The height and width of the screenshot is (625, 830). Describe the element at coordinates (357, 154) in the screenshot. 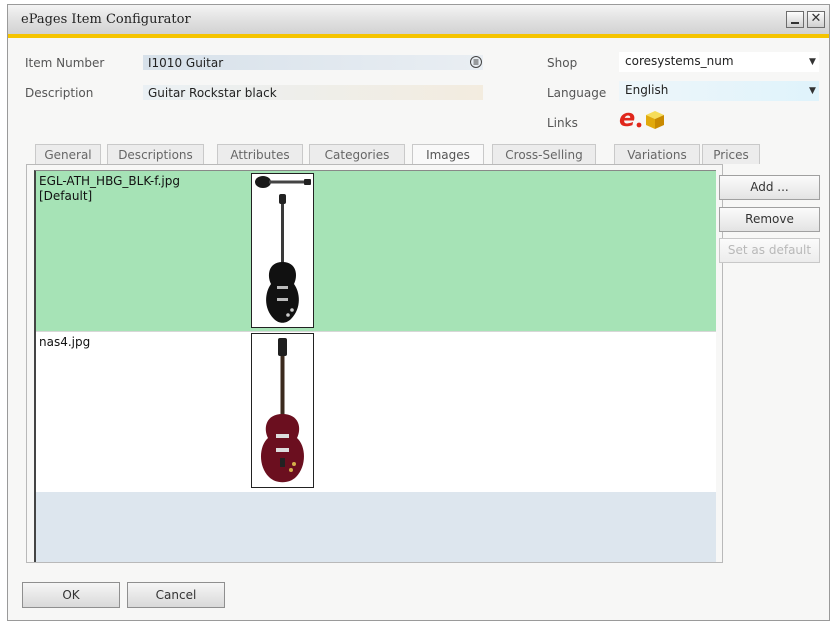

I see `tab-categories: Categories` at that location.